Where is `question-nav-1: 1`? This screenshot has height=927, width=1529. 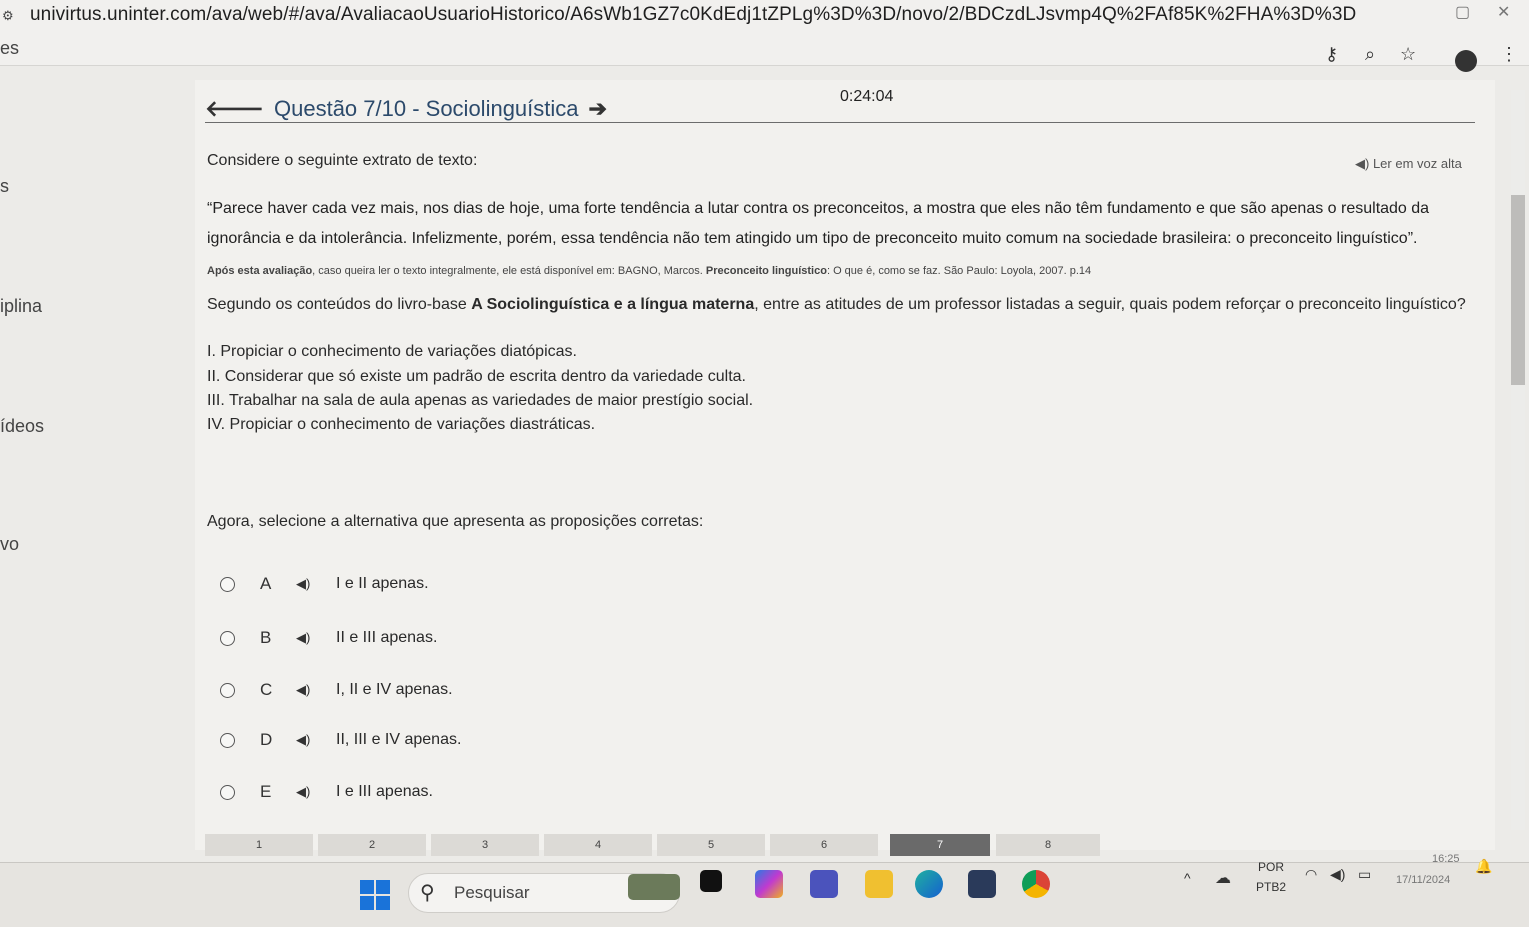 question-nav-1: 1 is located at coordinates (259, 845).